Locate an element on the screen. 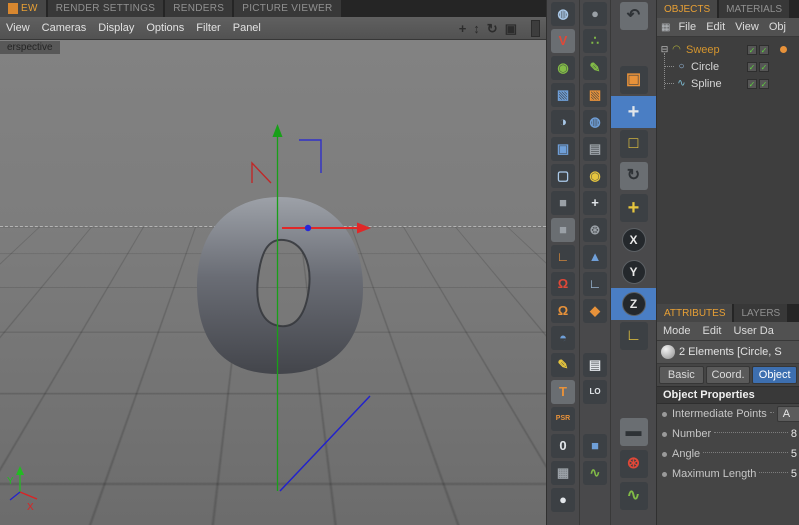  spline-live-icon: ∿ is located at coordinates (633, 496).